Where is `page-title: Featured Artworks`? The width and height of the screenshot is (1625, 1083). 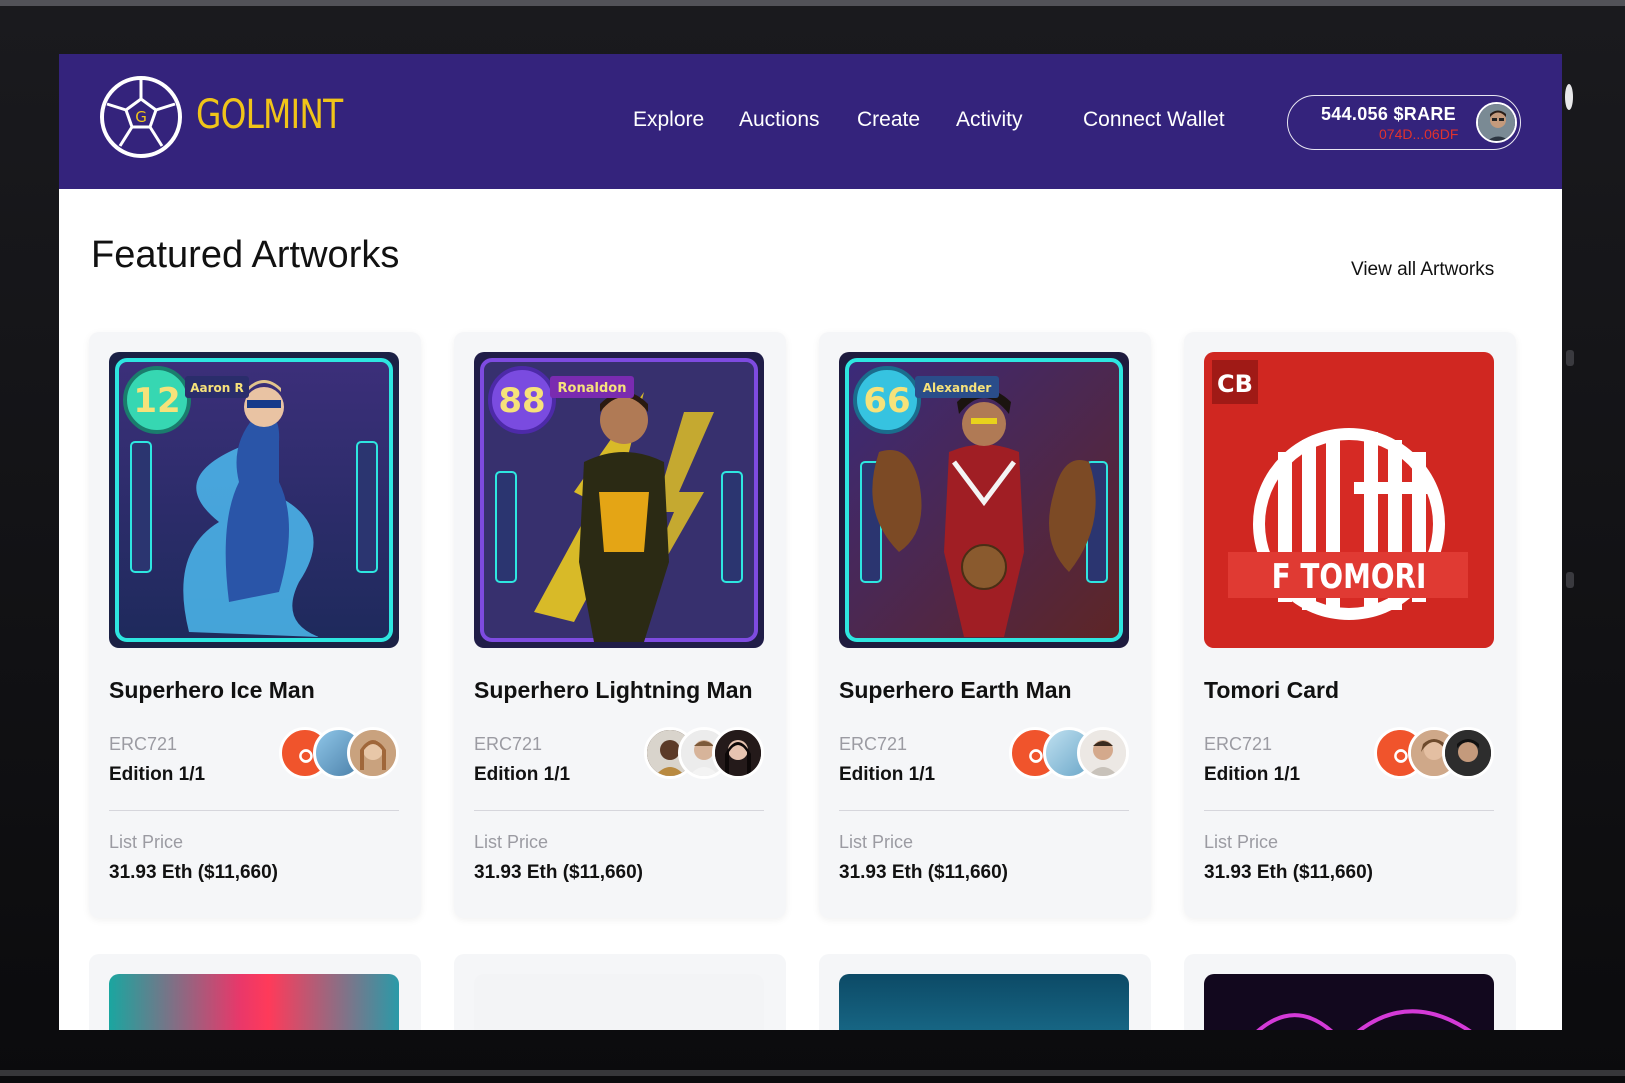
page-title: Featured Artworks is located at coordinates (245, 255).